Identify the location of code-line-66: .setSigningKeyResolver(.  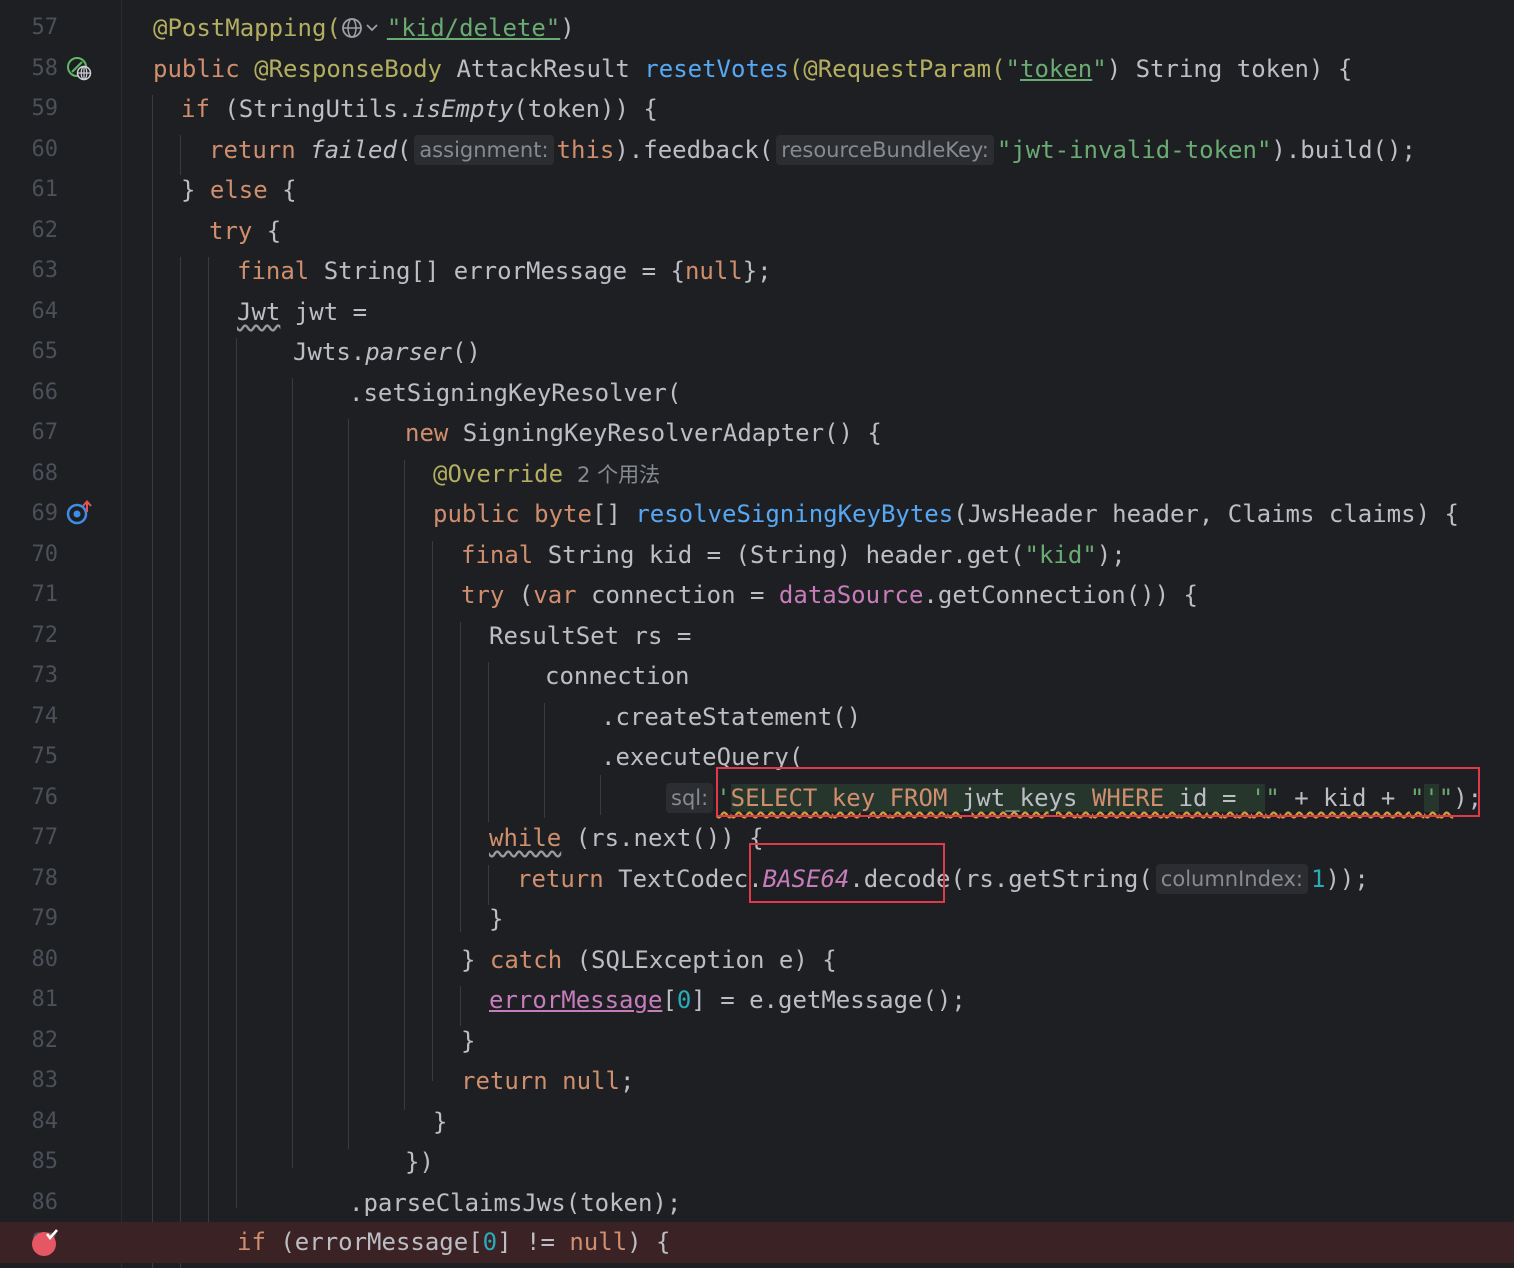
(818, 393).